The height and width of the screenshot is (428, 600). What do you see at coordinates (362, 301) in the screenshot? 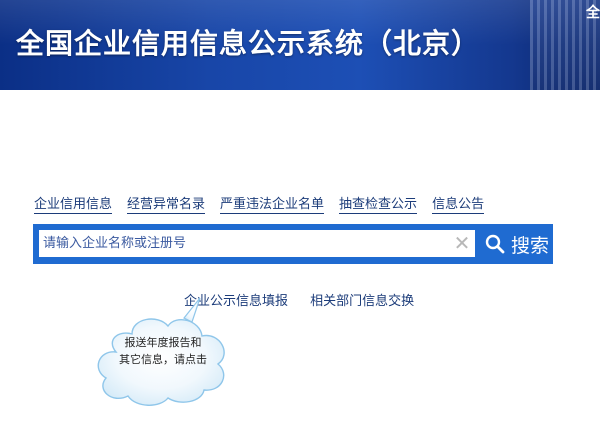
I see `link-dept-exchange: 相关部门信息交换` at bounding box center [362, 301].